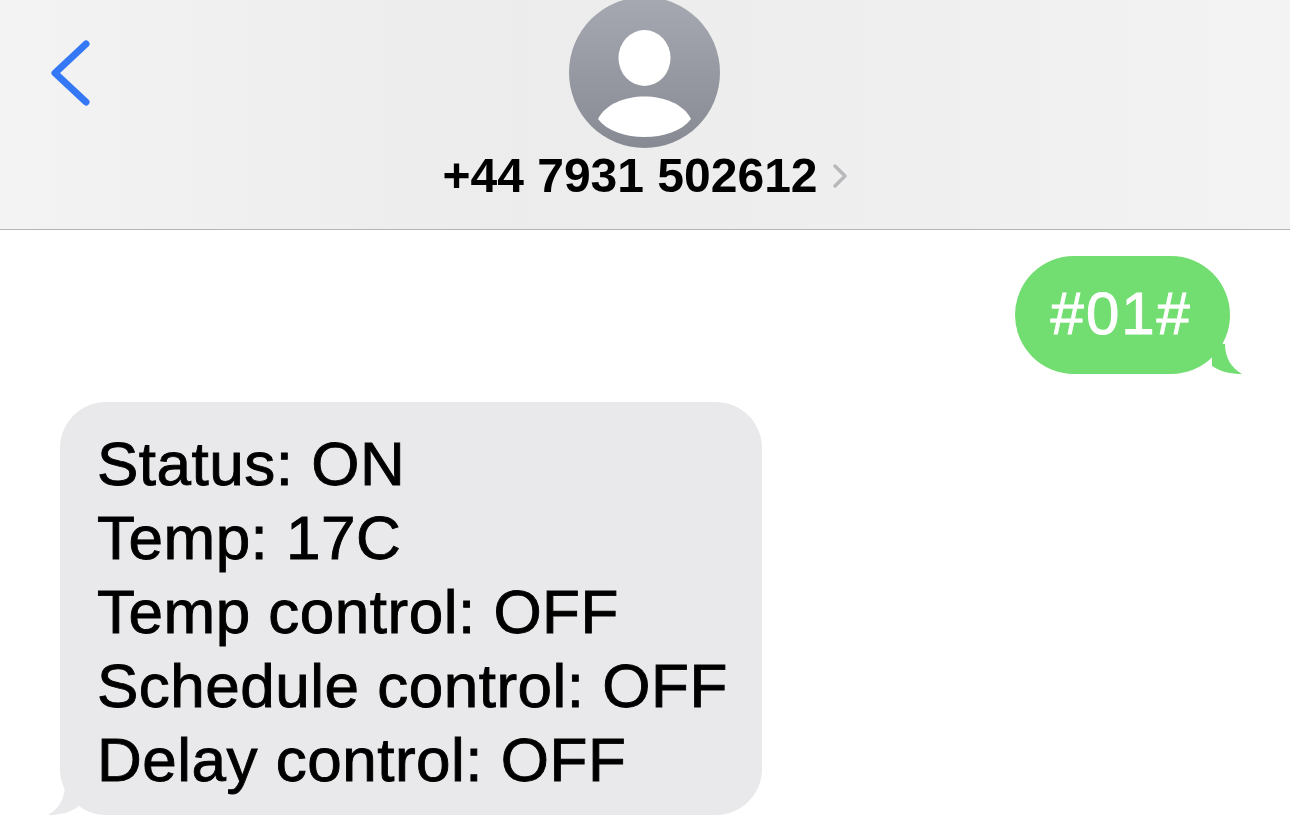 The width and height of the screenshot is (1290, 819). What do you see at coordinates (358, 612) in the screenshot?
I see `message-text: Temp control: OFF` at bounding box center [358, 612].